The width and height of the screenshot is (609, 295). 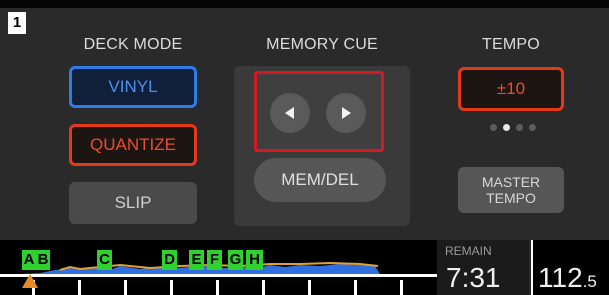 What do you see at coordinates (104, 260) in the screenshot?
I see `cue-point-c: C` at bounding box center [104, 260].